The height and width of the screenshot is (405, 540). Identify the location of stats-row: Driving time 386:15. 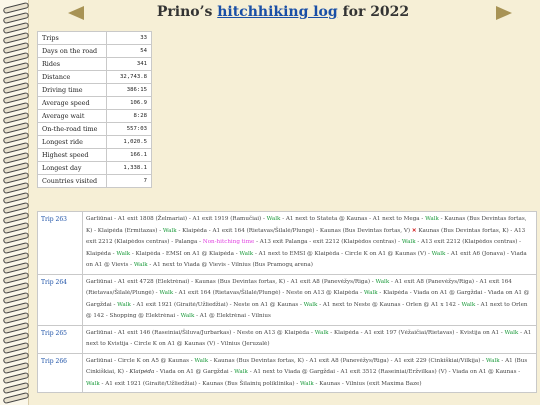
(94, 90).